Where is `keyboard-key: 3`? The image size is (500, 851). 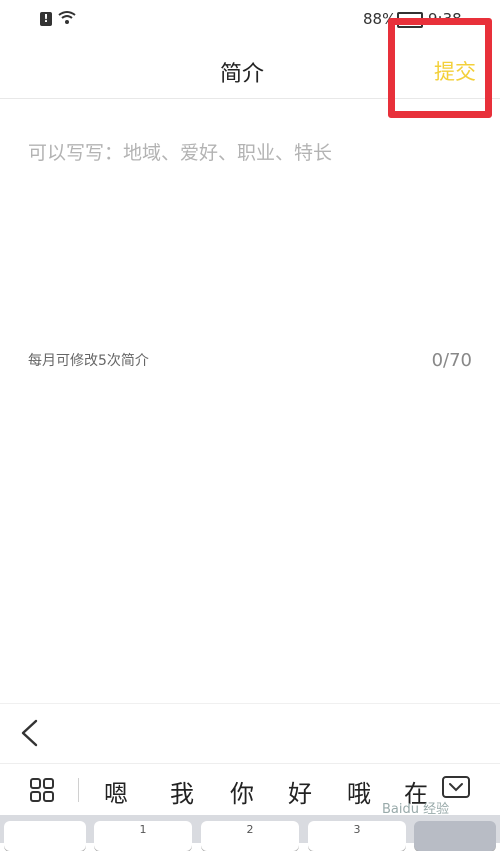 keyboard-key: 3 is located at coordinates (357, 836).